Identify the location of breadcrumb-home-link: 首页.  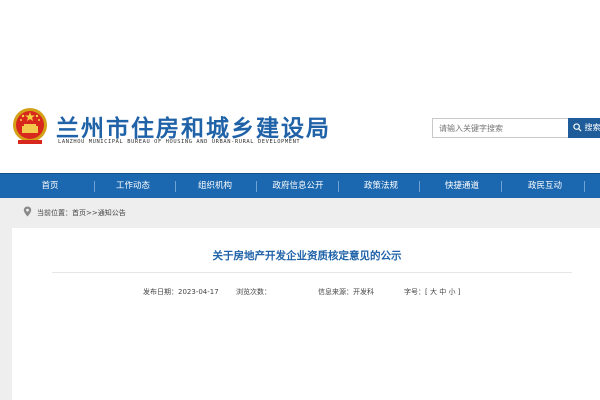
(79, 213).